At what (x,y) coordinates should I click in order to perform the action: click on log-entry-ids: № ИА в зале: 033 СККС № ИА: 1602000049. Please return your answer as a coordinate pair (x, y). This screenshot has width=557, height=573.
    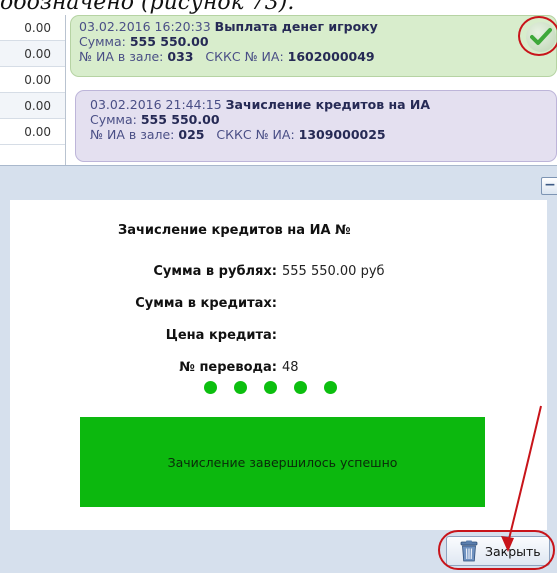
    Looking at the image, I should click on (313, 56).